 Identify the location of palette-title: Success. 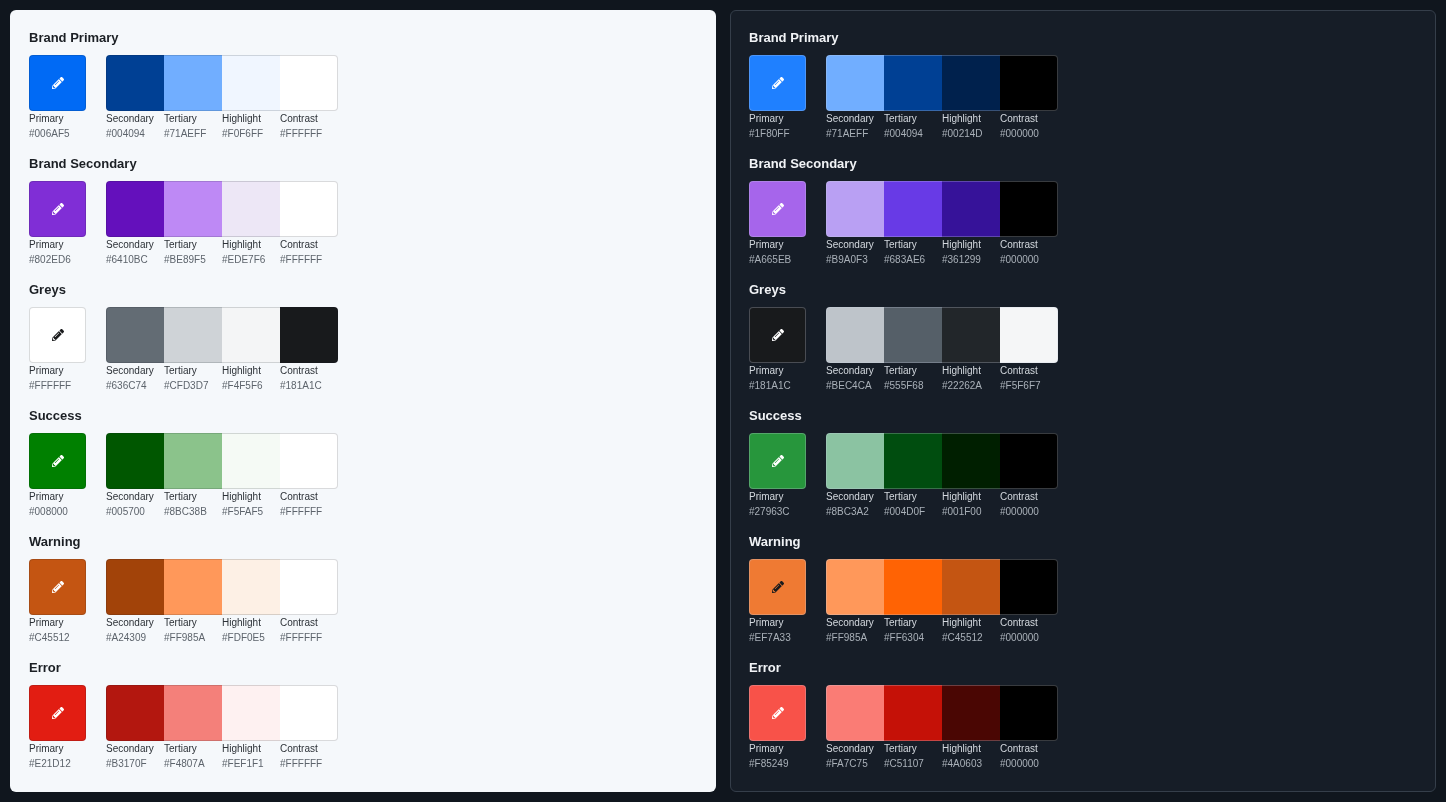
(775, 416).